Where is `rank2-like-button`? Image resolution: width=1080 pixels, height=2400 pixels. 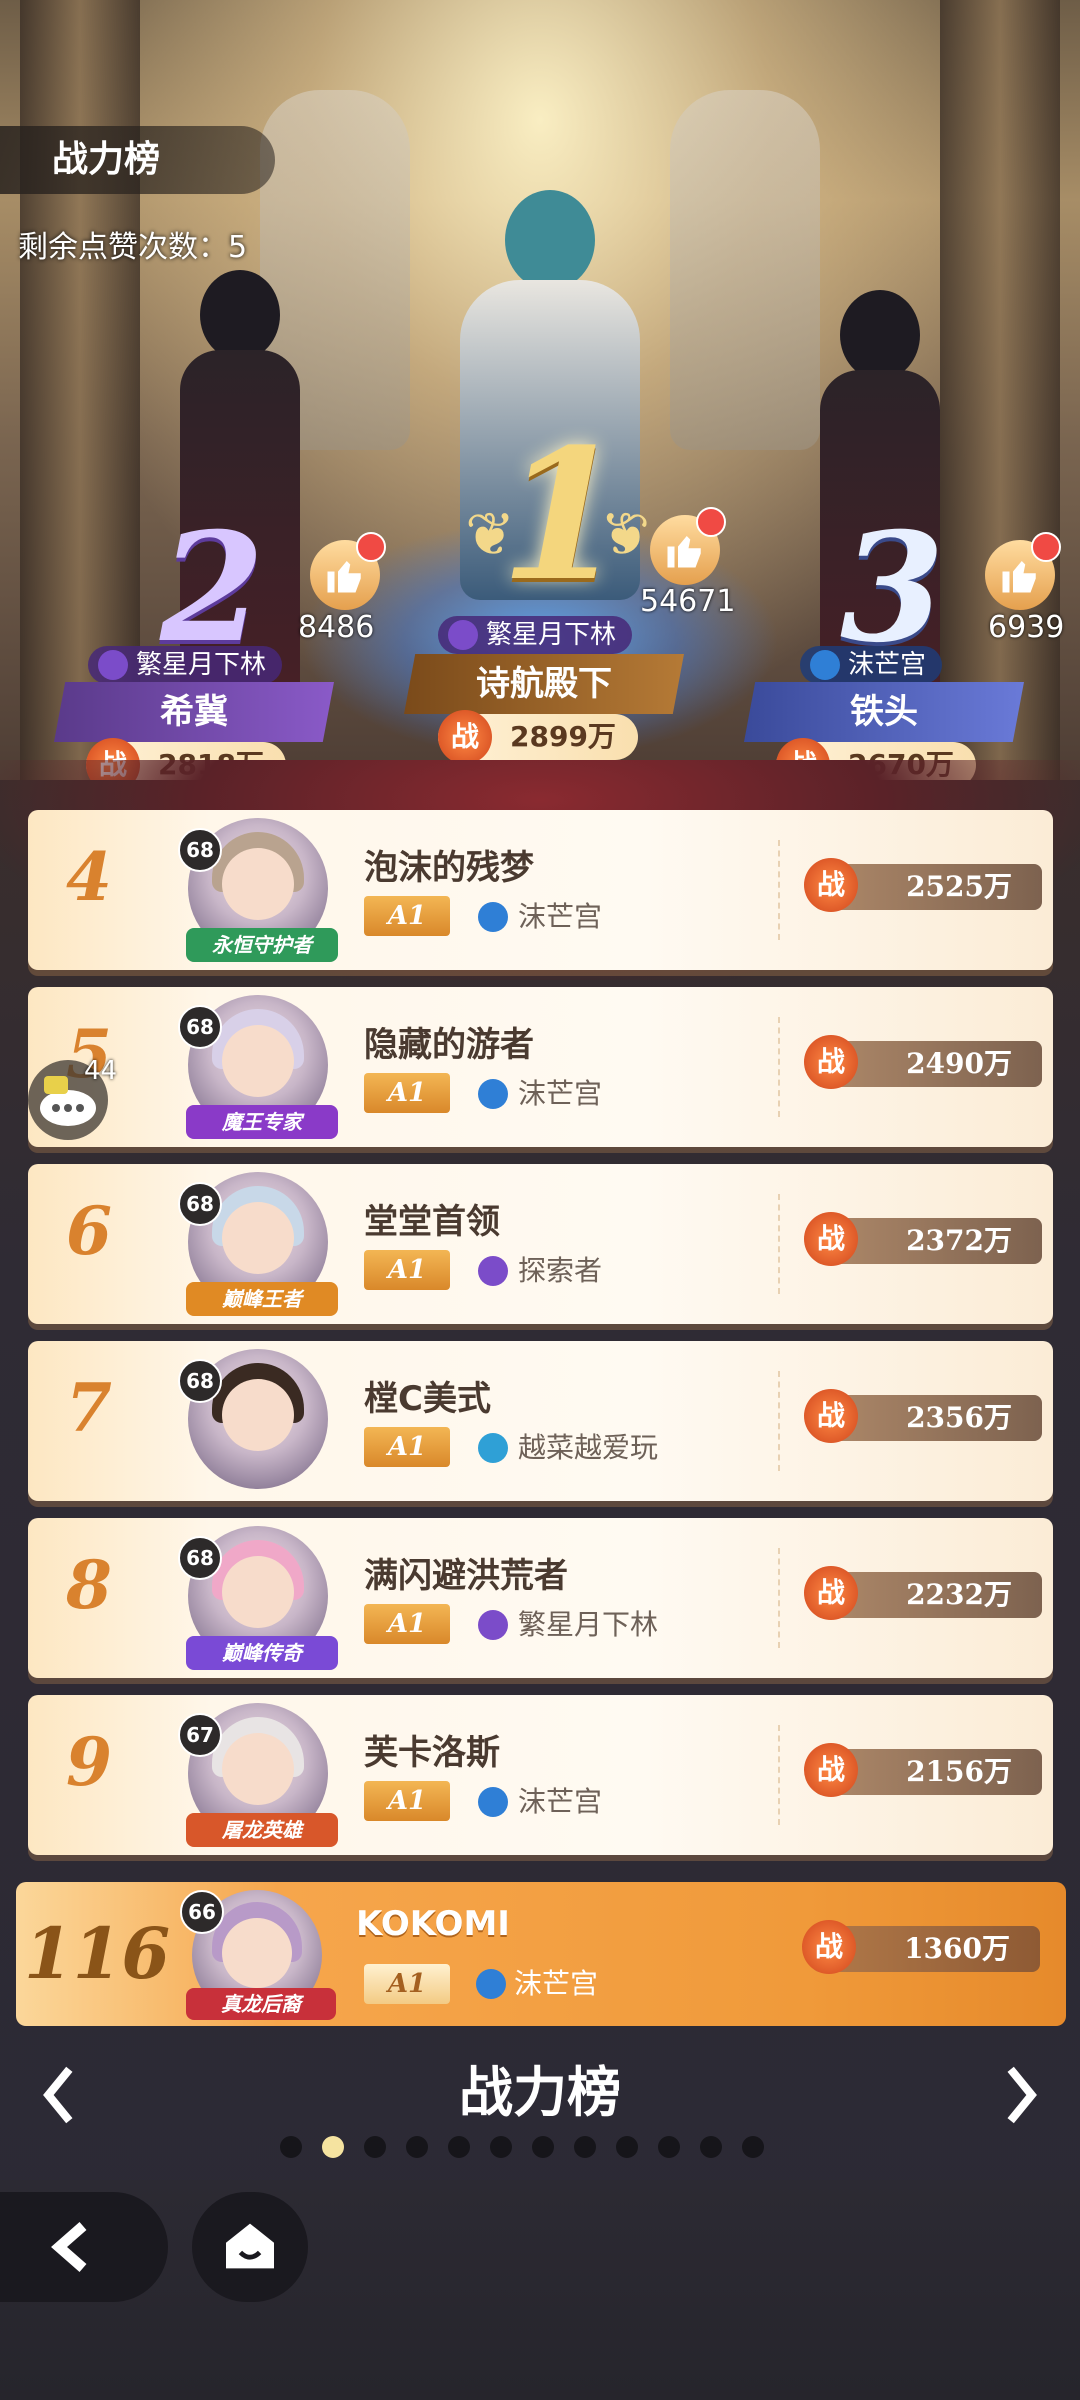
rank2-like-button is located at coordinates (348, 571).